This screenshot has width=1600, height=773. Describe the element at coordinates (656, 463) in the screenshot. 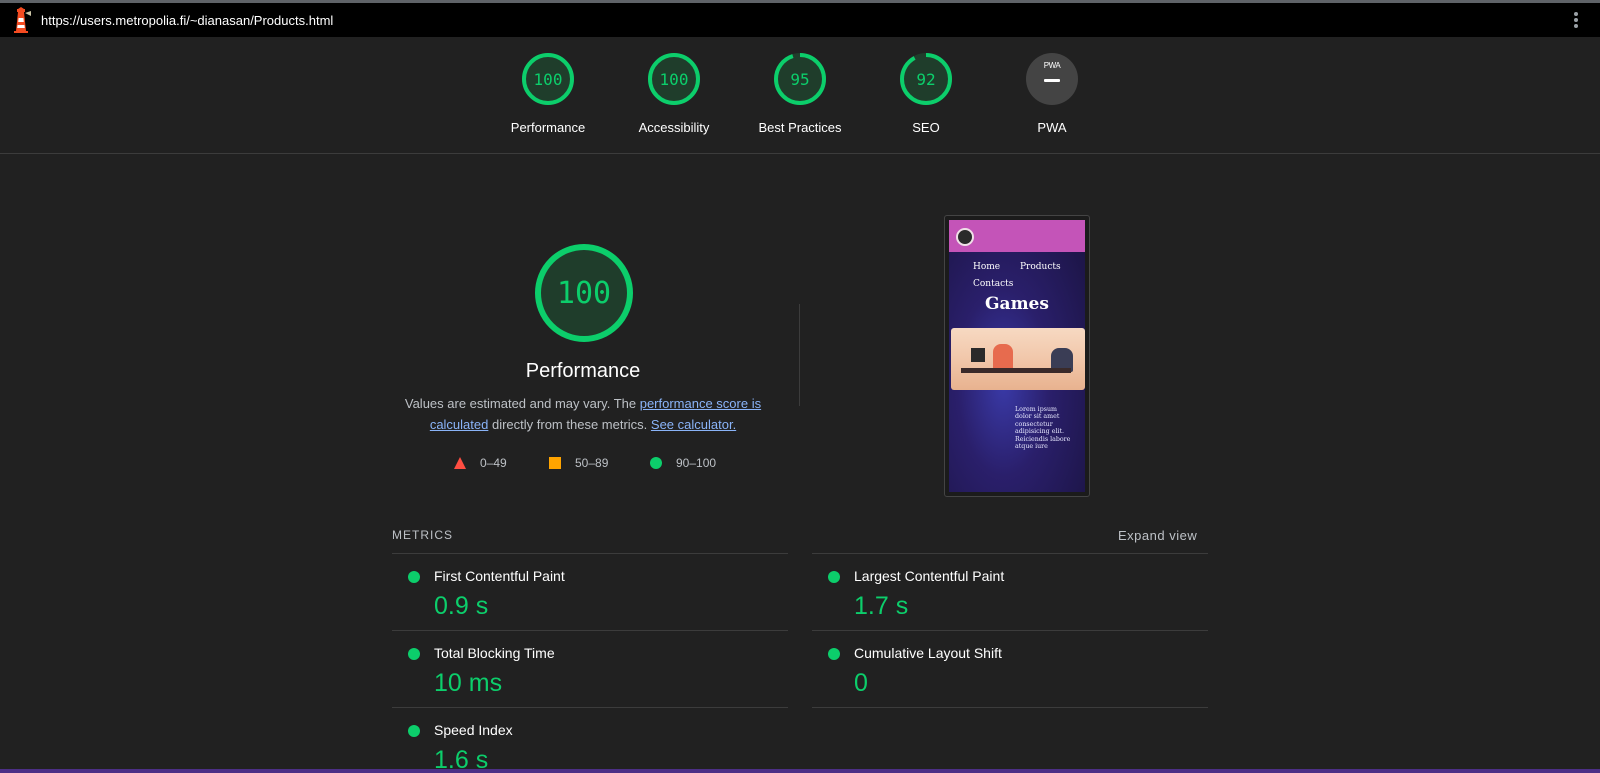

I see `circle-icon` at that location.